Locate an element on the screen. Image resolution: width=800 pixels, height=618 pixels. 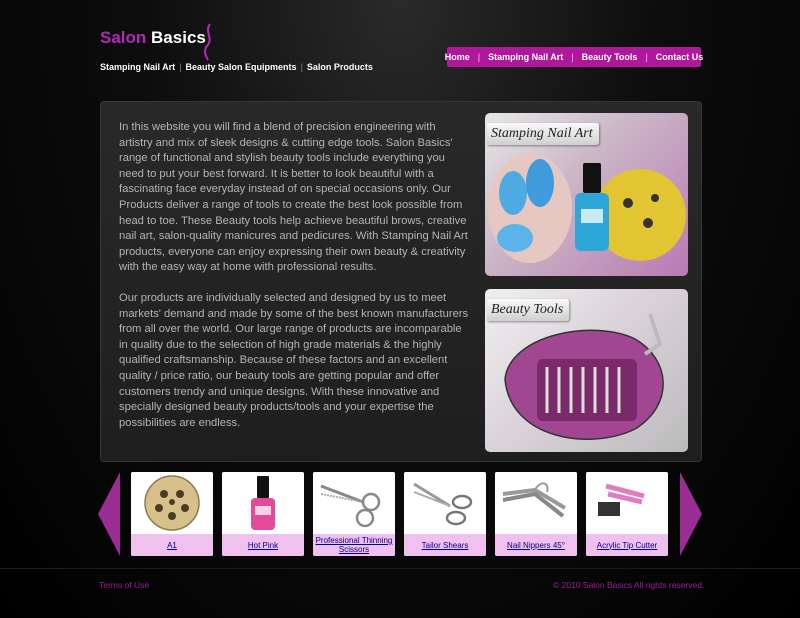
product-card-tip-cutter: Acrylic Tip Cutter is located at coordinates (627, 514).